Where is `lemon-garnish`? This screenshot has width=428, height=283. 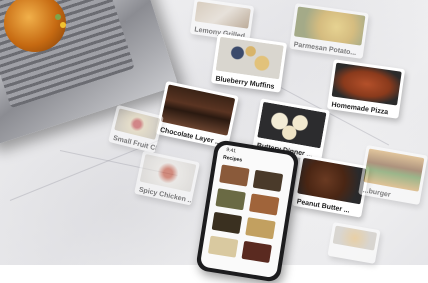
lemon-garnish is located at coordinates (63, 25).